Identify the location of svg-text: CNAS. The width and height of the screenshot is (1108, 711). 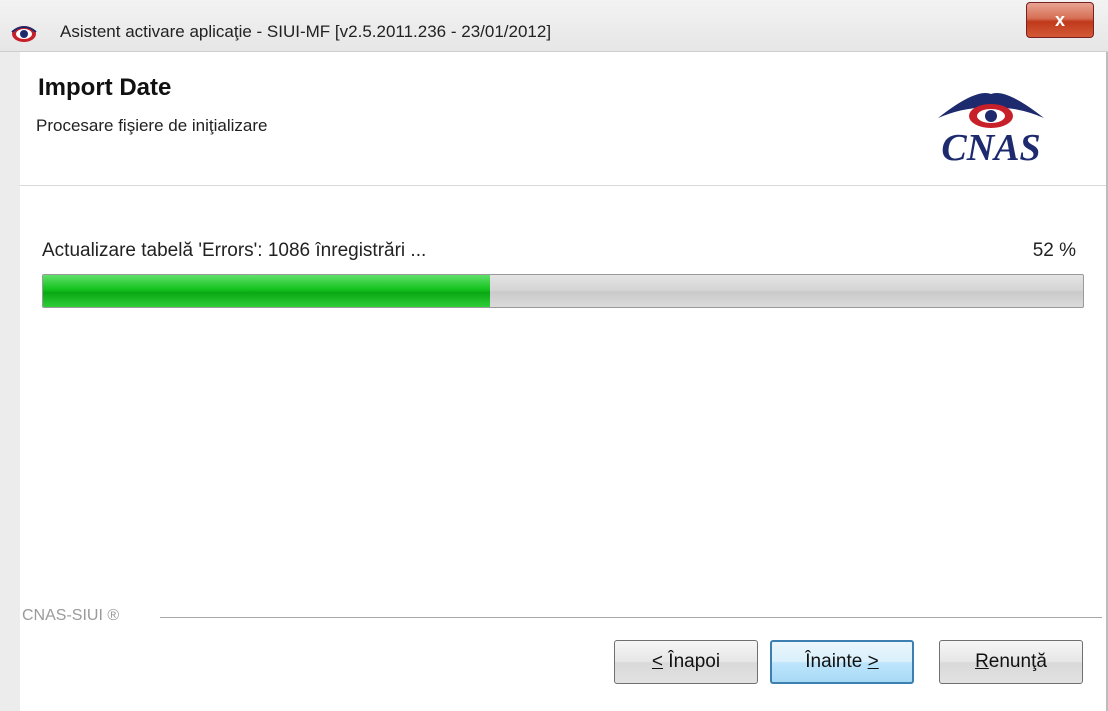
(990, 146).